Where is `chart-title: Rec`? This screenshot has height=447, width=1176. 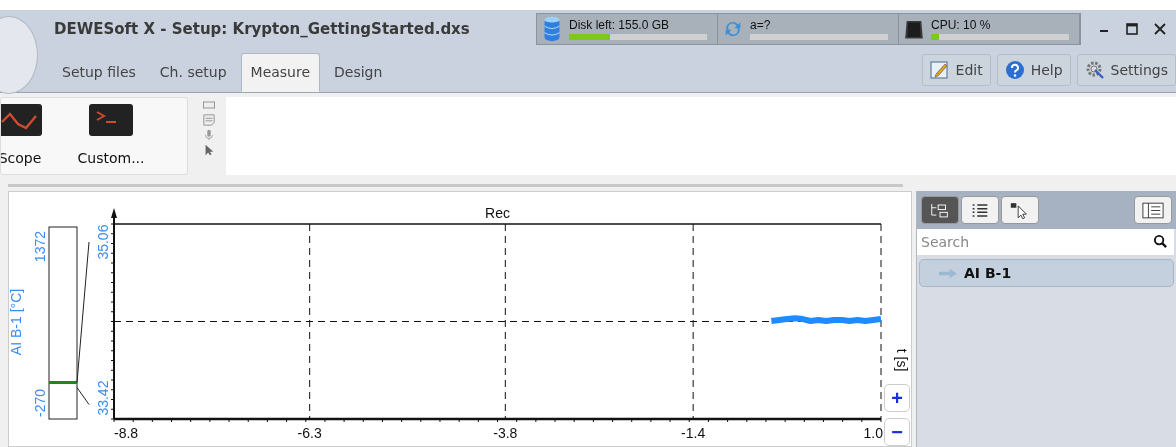
chart-title: Rec is located at coordinates (497, 213).